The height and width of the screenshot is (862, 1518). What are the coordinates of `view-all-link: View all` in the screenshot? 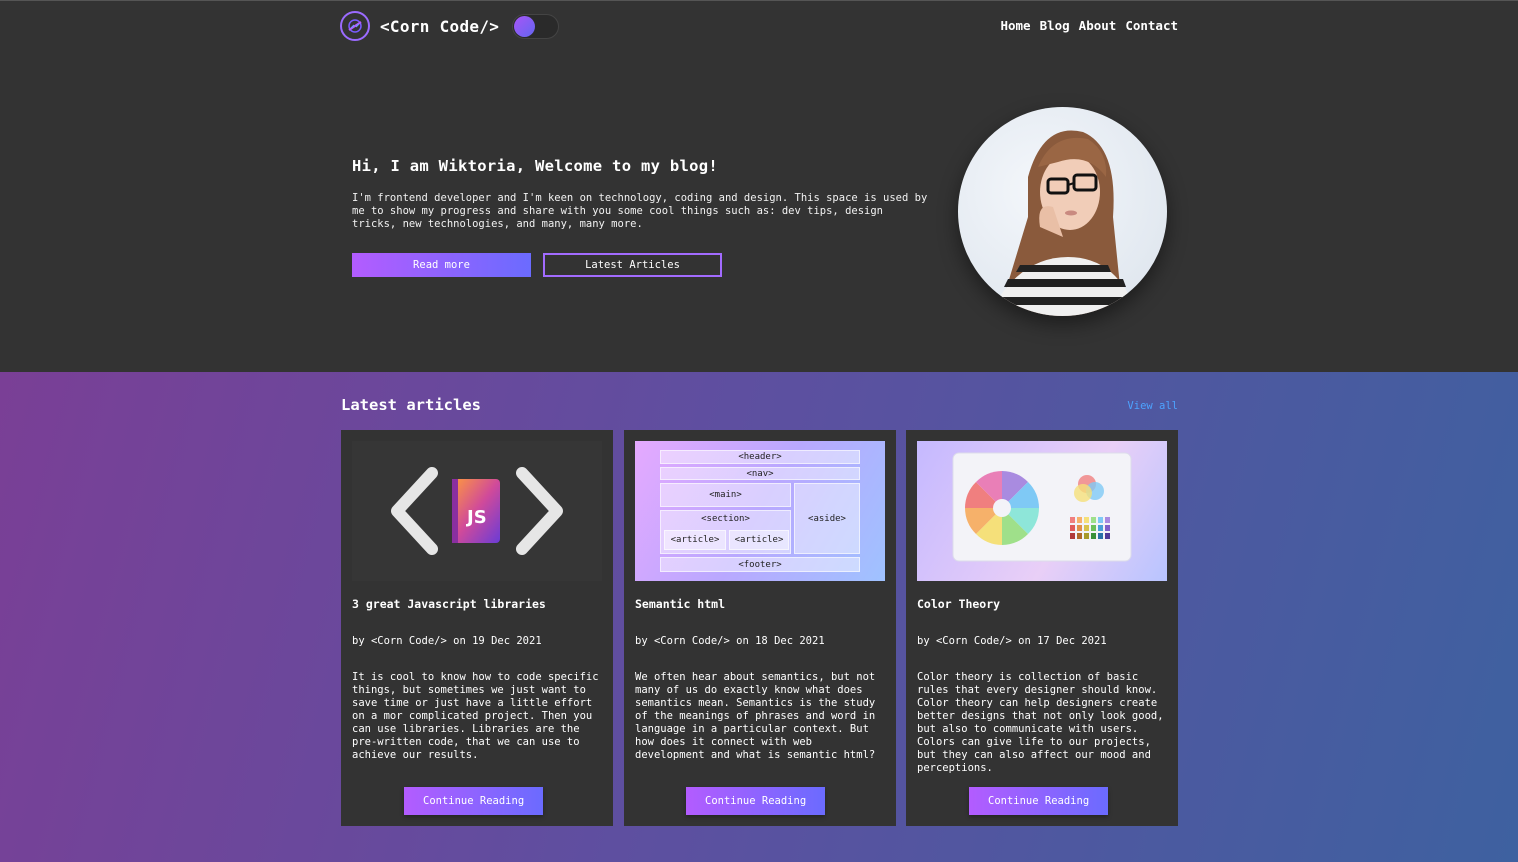 It's located at (1152, 406).